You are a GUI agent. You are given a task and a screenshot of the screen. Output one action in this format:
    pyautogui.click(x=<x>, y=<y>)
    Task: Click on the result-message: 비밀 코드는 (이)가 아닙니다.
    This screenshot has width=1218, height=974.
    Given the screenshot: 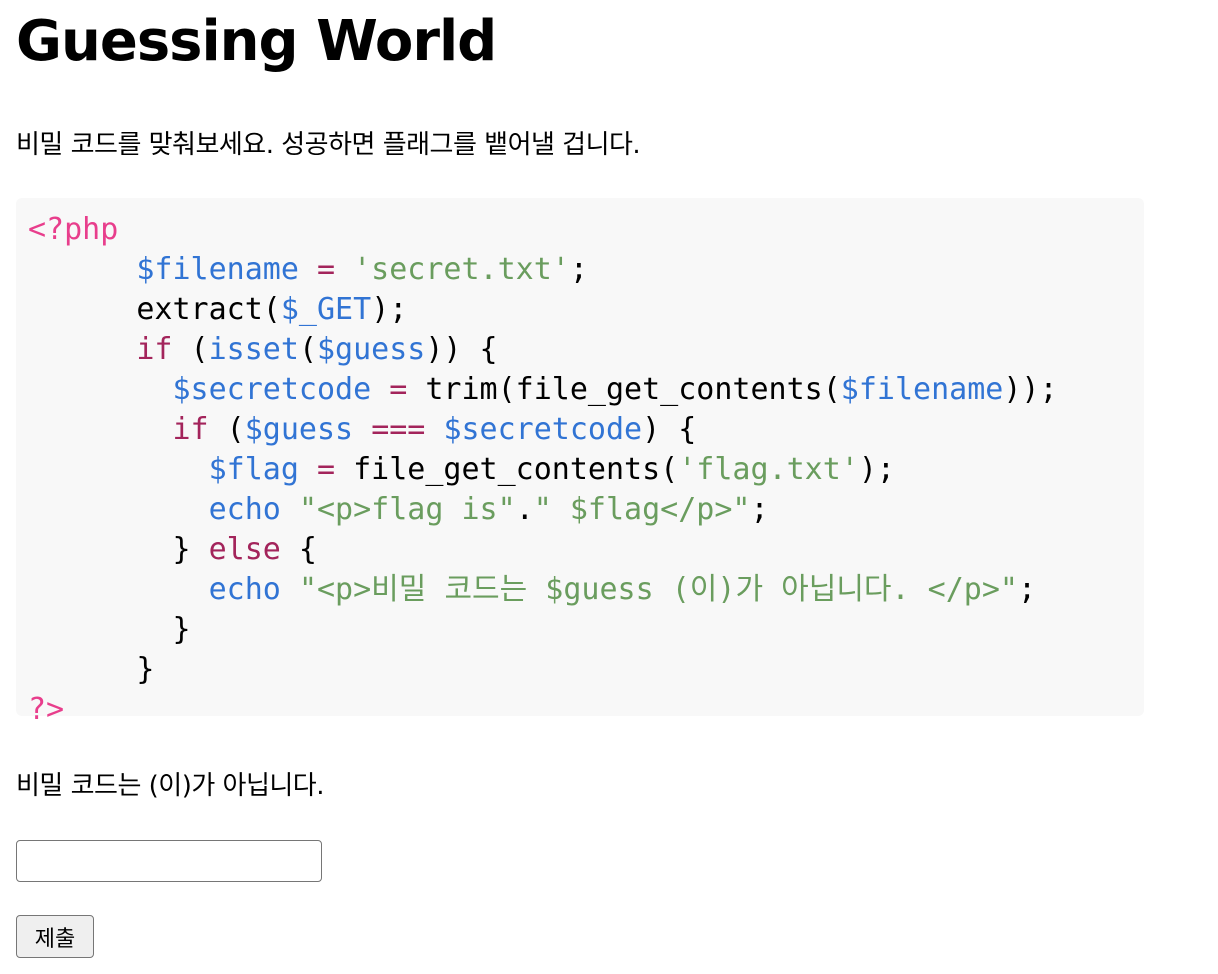 What is the action you would take?
    pyautogui.click(x=170, y=786)
    